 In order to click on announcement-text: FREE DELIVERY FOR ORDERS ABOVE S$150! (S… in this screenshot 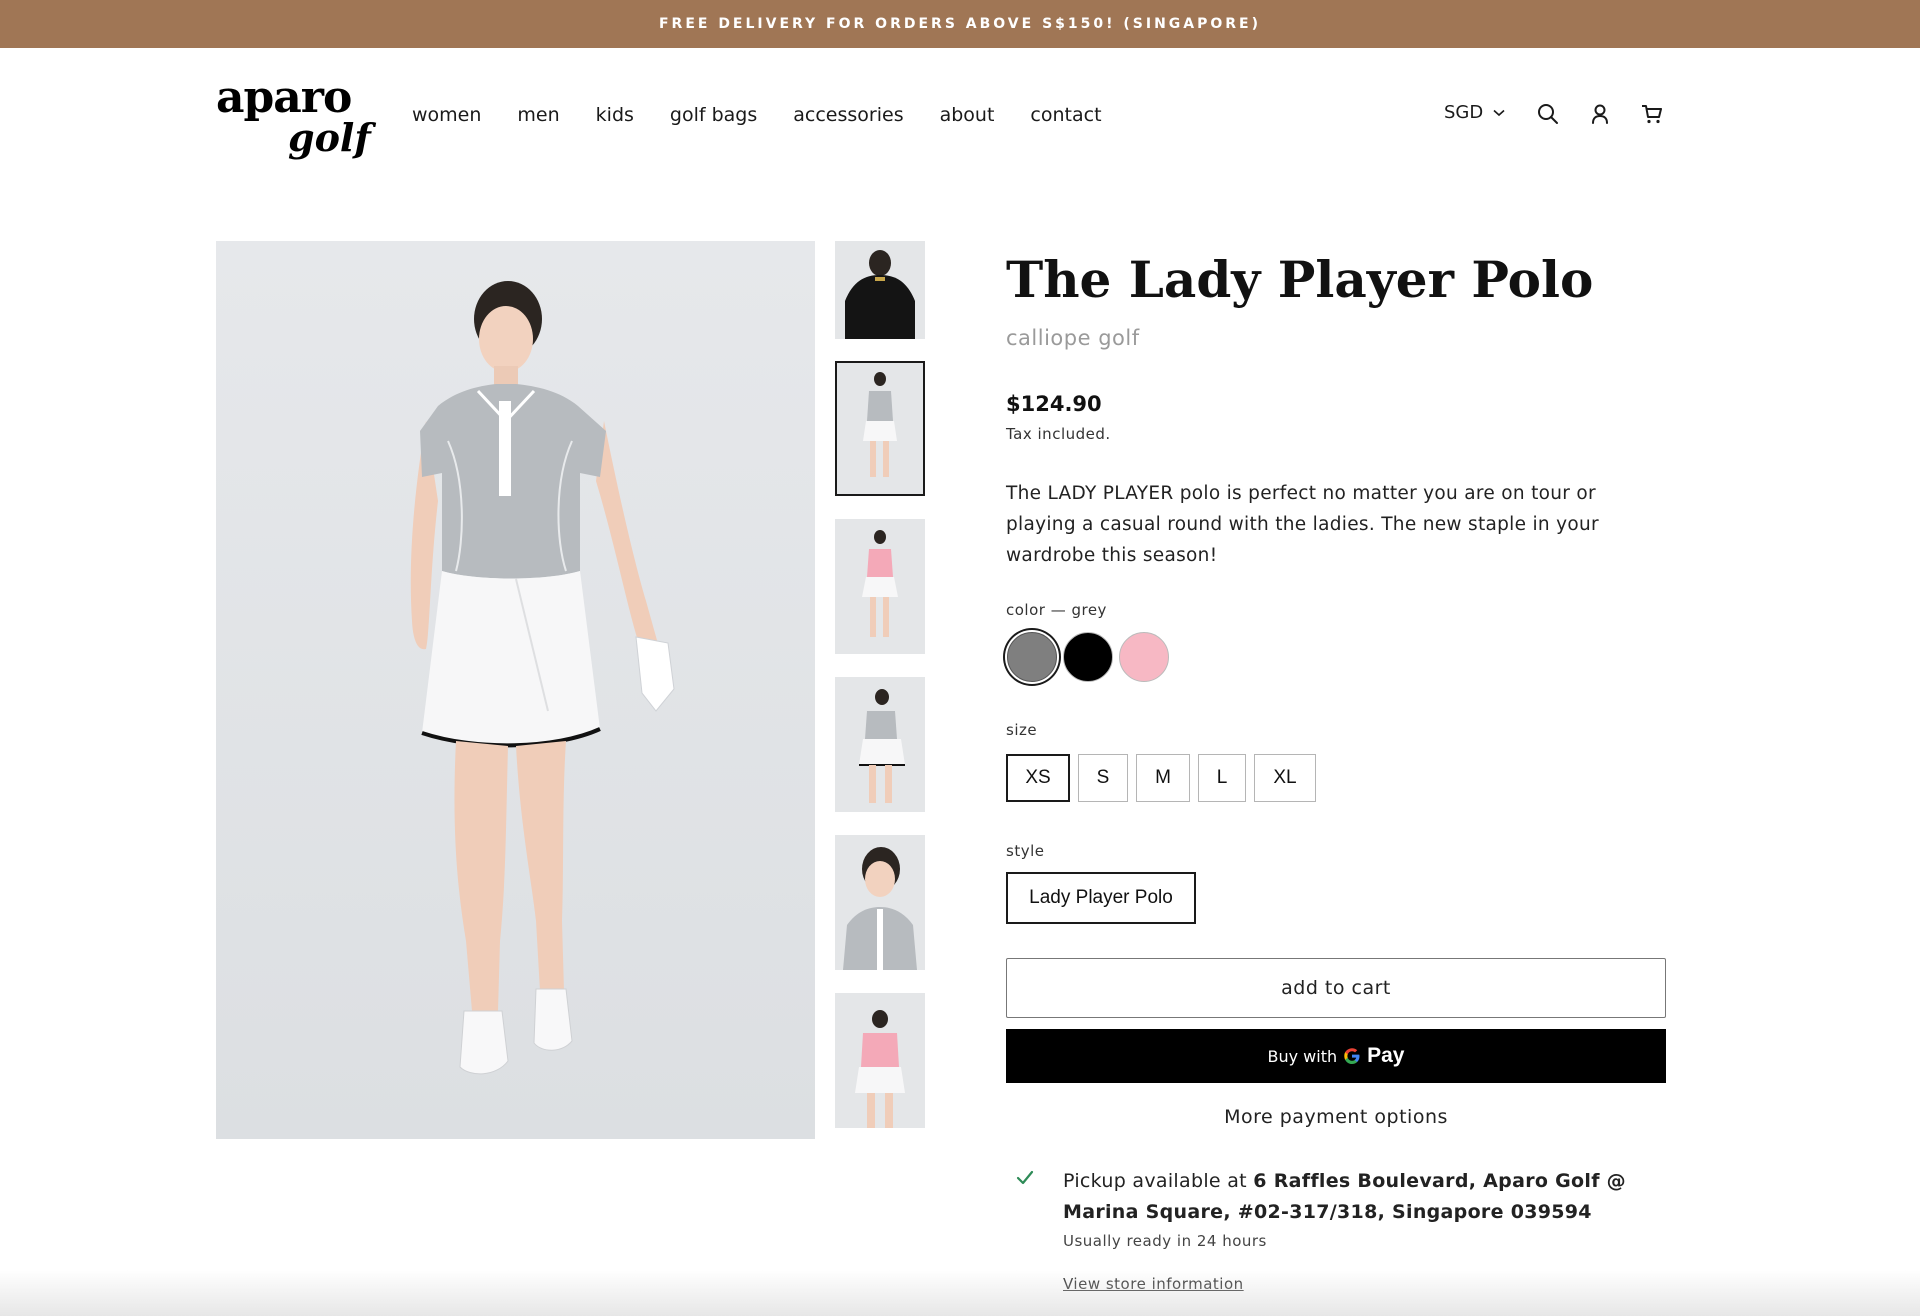, I will do `click(960, 24)`.